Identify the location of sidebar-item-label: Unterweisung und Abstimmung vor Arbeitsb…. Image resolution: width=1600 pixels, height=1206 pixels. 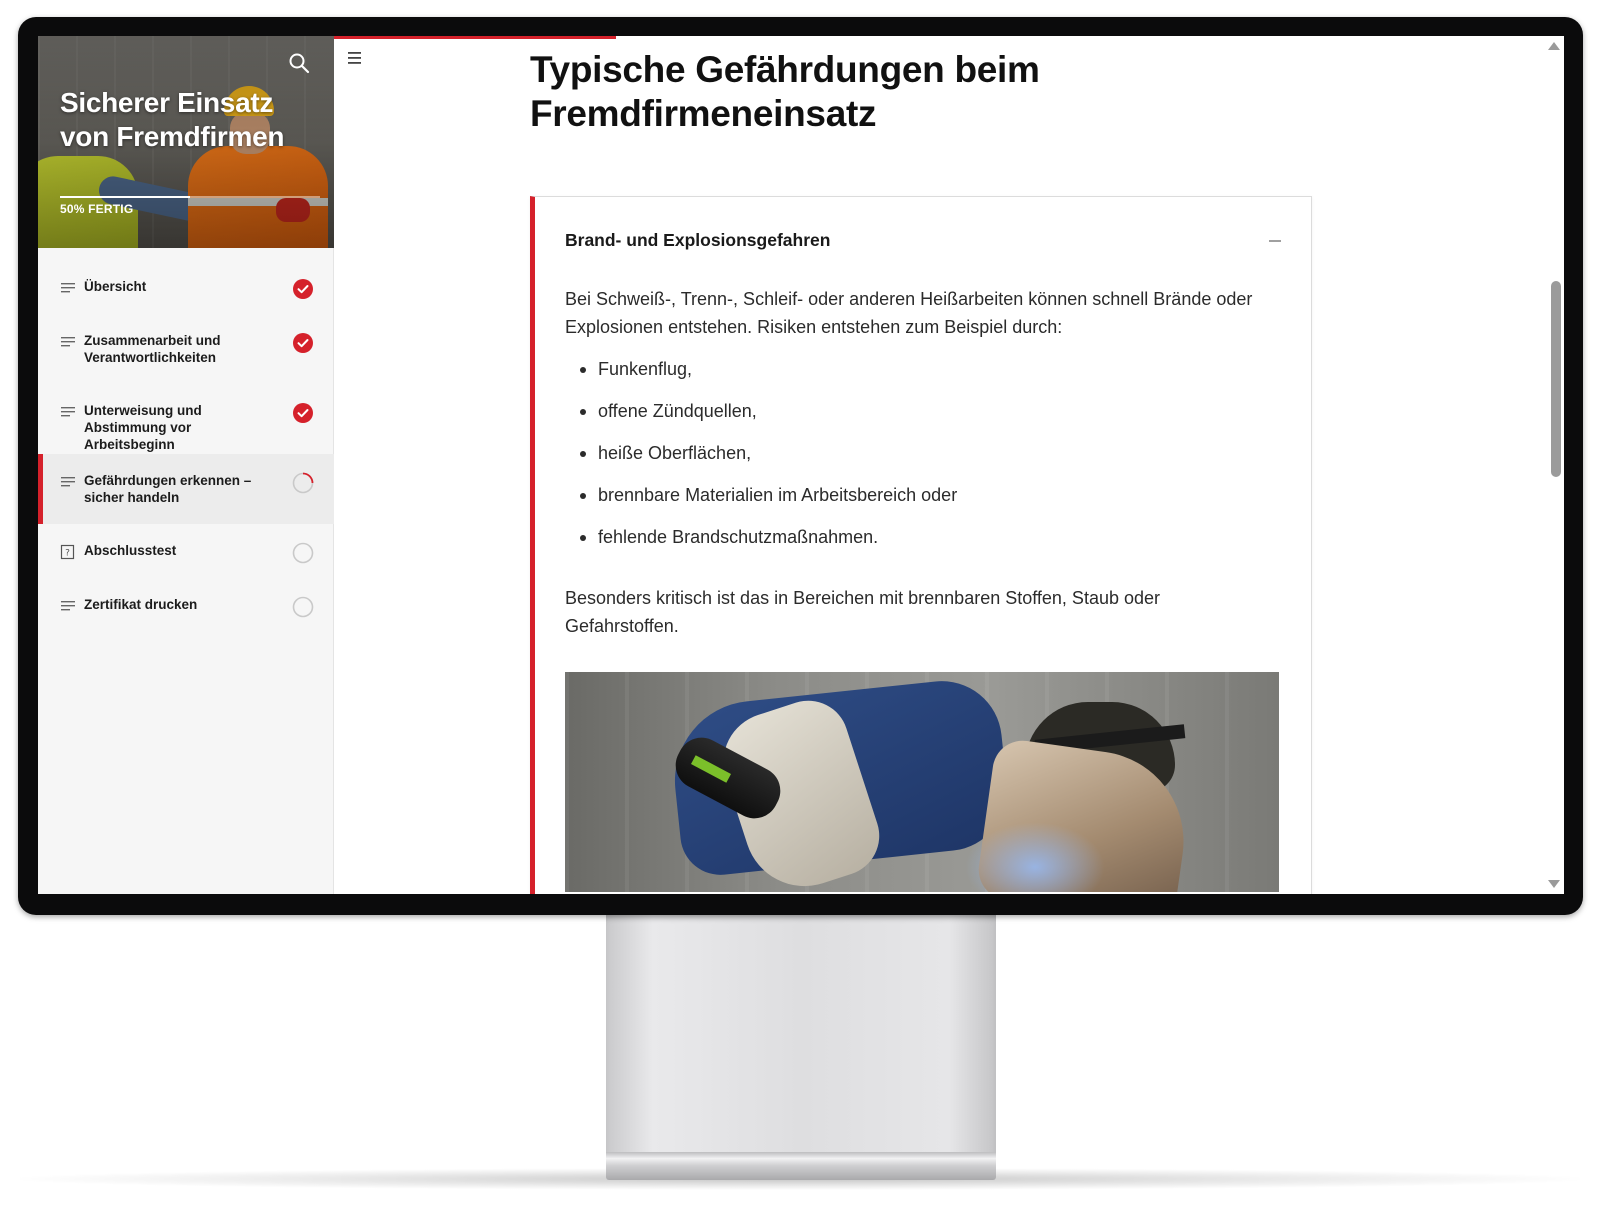
(143, 427).